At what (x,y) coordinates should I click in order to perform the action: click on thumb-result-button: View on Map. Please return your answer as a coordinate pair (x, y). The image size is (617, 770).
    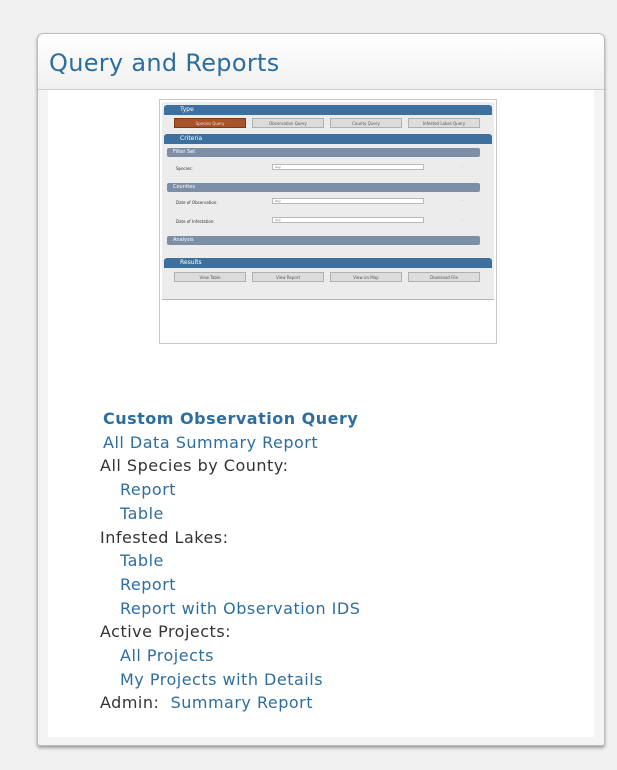
    Looking at the image, I should click on (366, 277).